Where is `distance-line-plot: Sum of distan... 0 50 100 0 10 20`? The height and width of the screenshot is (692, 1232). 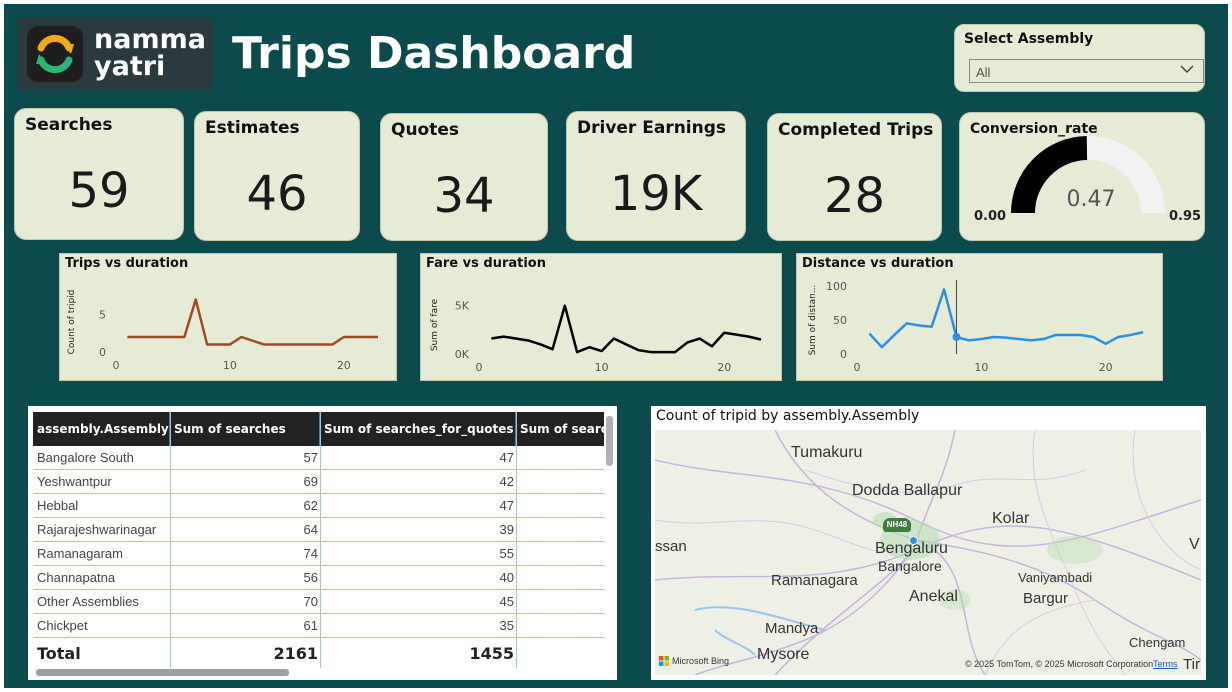 distance-line-plot: Sum of distan... 0 50 100 0 10 20 is located at coordinates (976, 327).